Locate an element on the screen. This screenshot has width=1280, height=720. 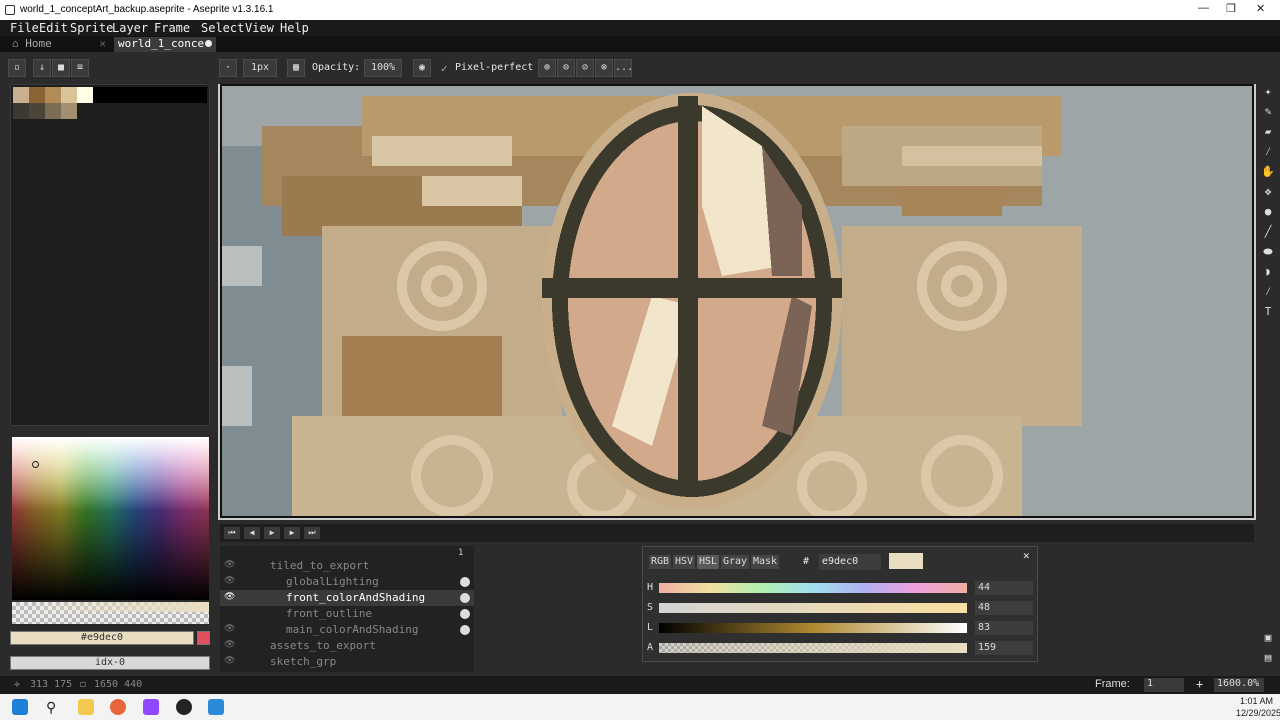
symmetry-h-icon: ⊖ is located at coordinates (566, 68).